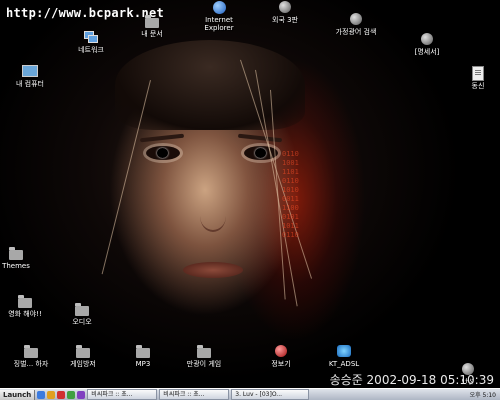  I want to click on desktop-icon-network: 네트워크, so click(91, 42).